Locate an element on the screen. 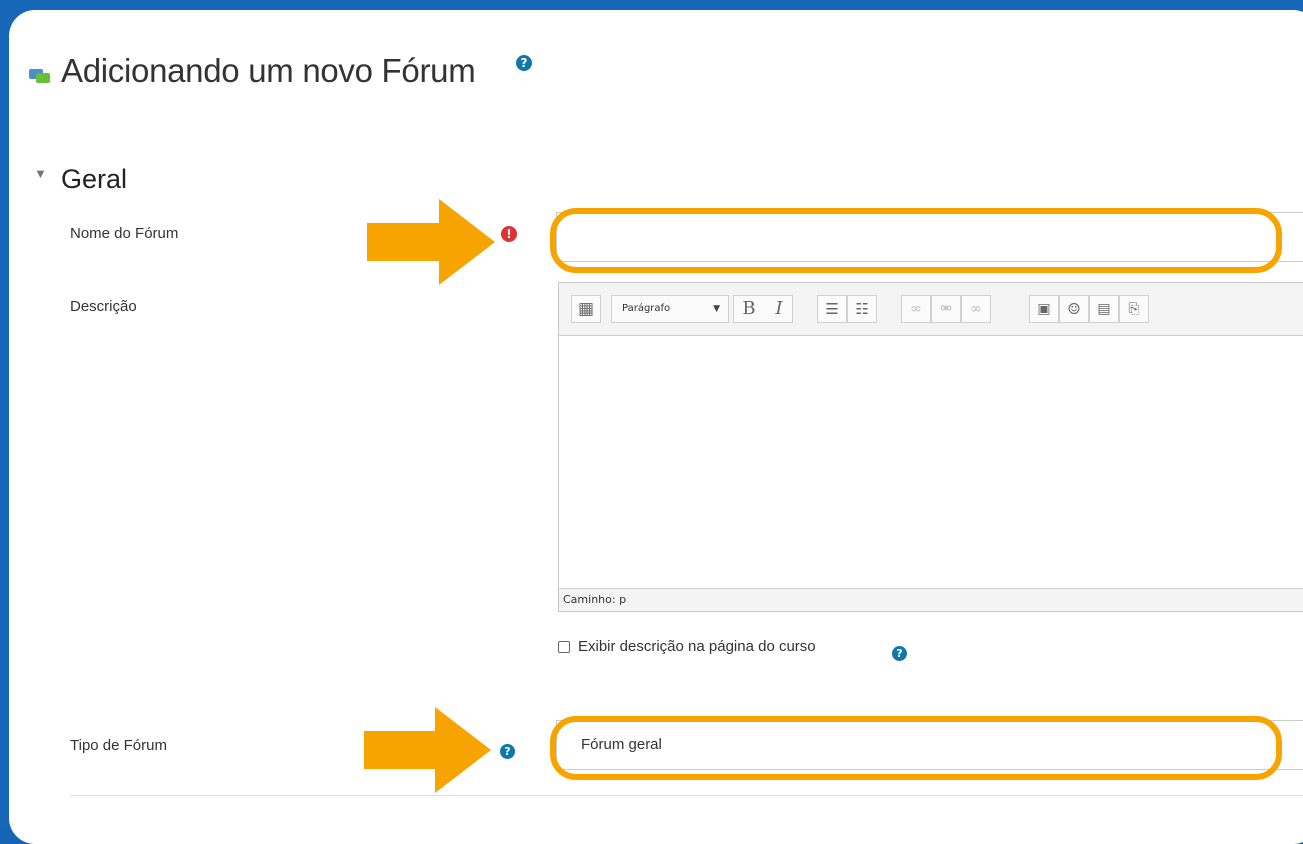 The height and width of the screenshot is (844, 1303). forum-type-select: Fórum geral is located at coordinates (929, 745).